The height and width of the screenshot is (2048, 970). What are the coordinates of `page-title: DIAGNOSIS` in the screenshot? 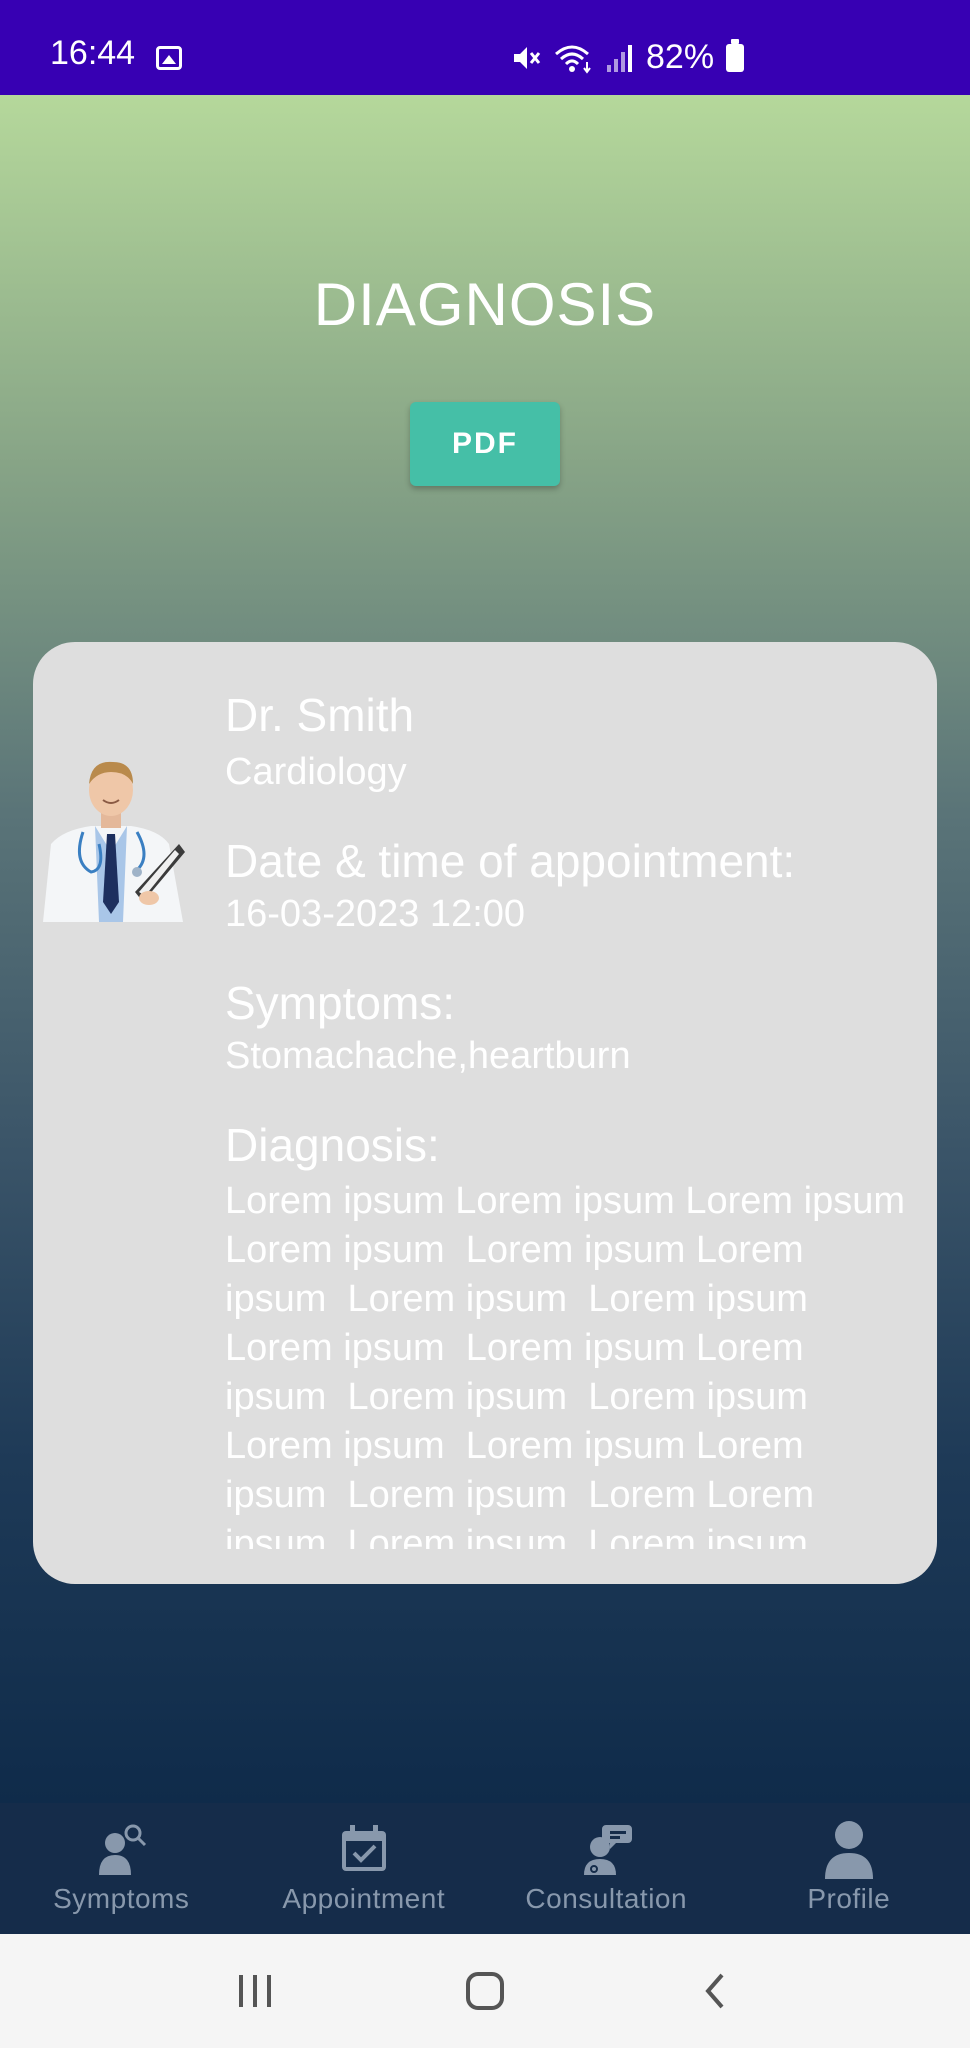 It's located at (485, 304).